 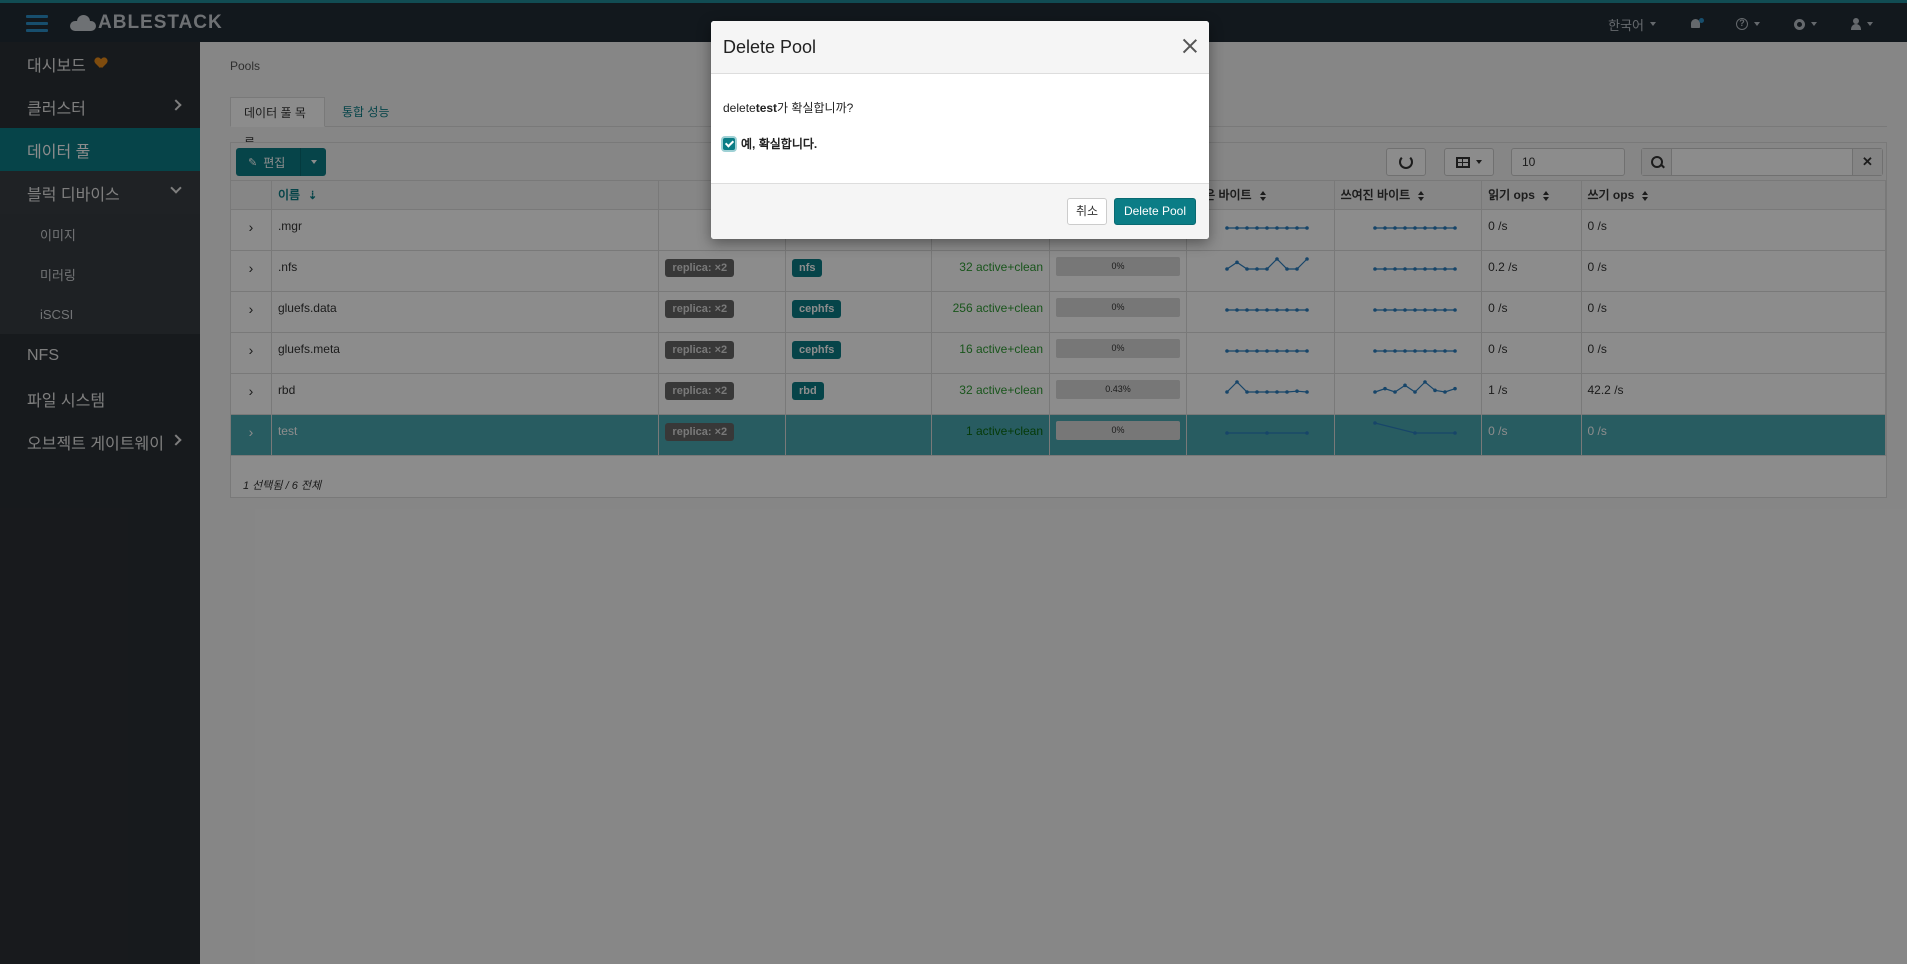 I want to click on dialog-footer: 취소 Delete Pool, so click(x=960, y=211).